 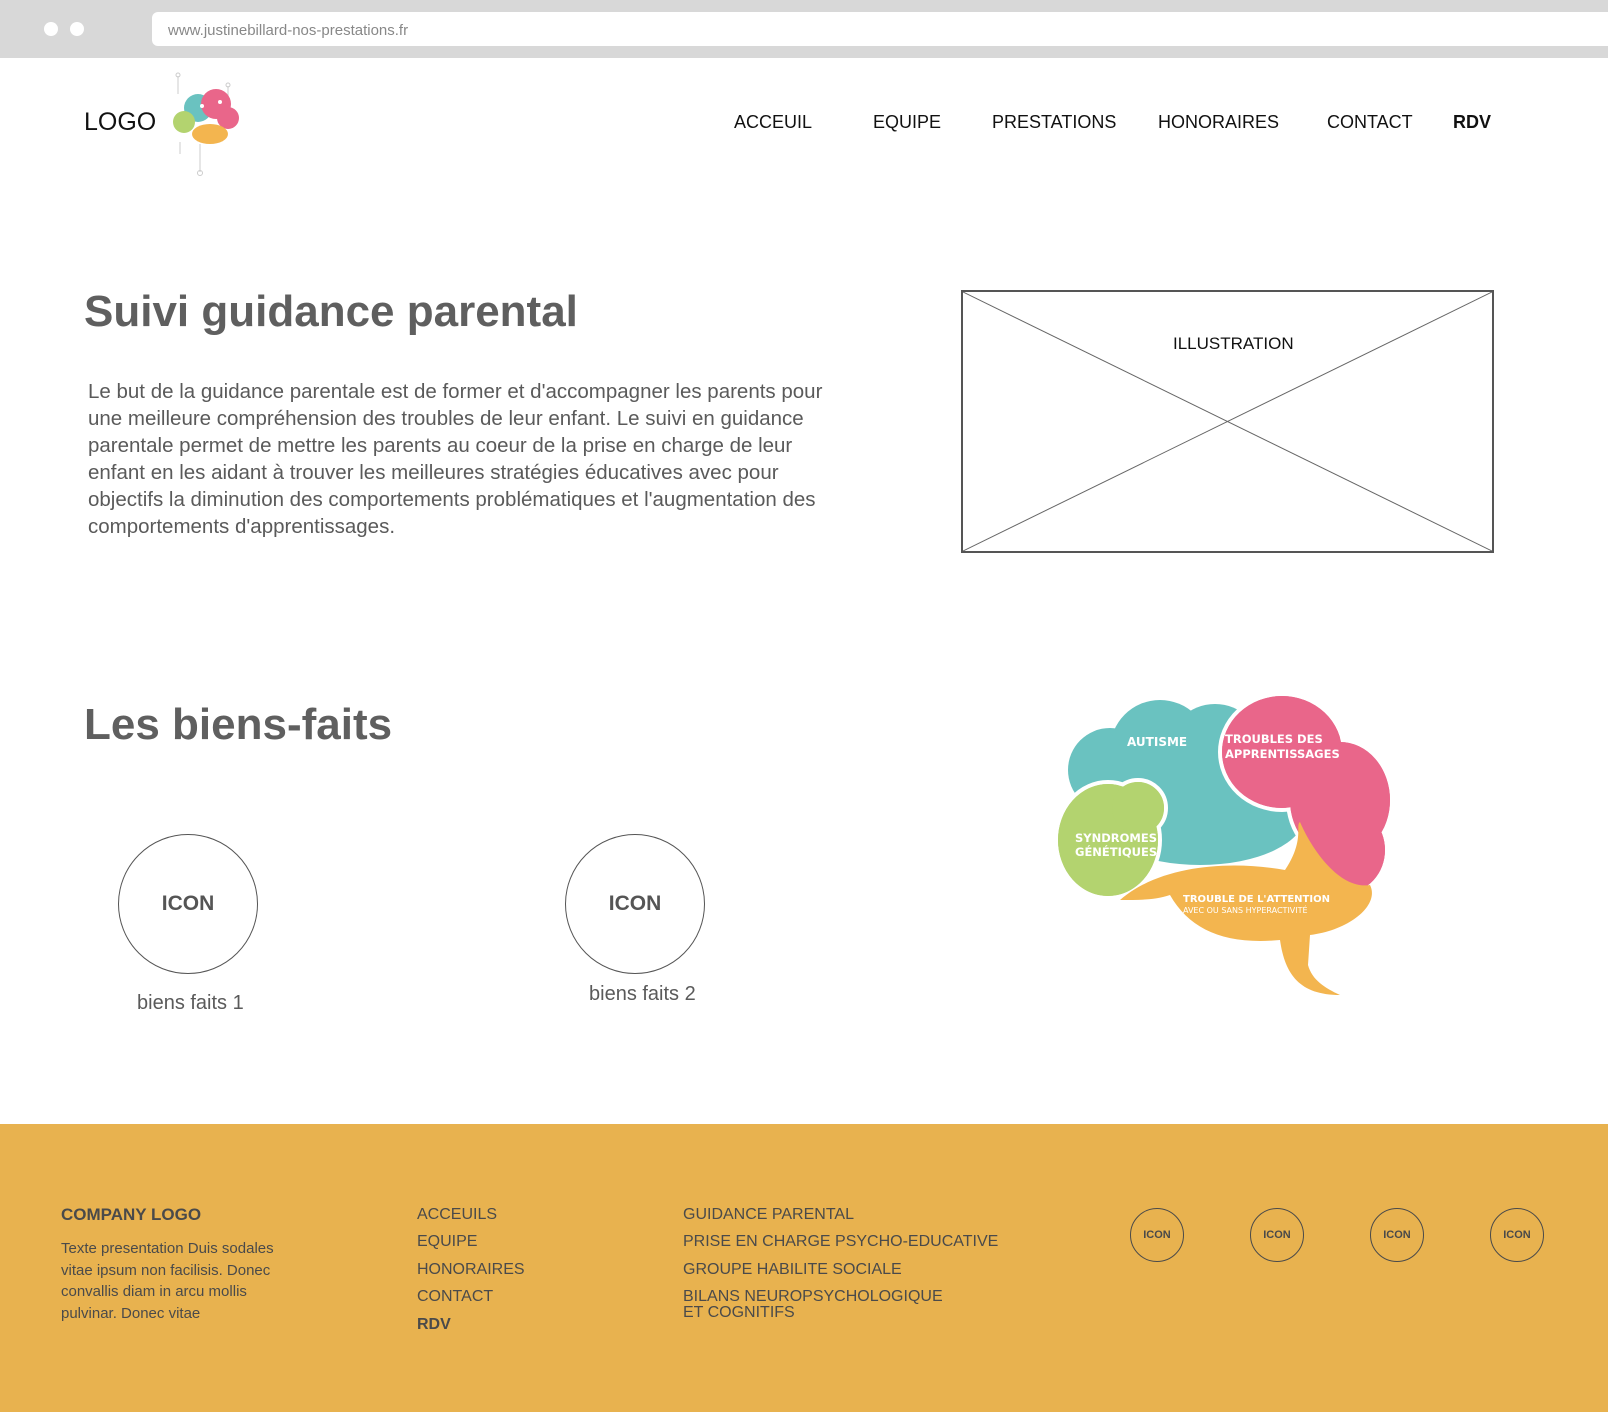 I want to click on brain-logo-icon, so click(x=206, y=124).